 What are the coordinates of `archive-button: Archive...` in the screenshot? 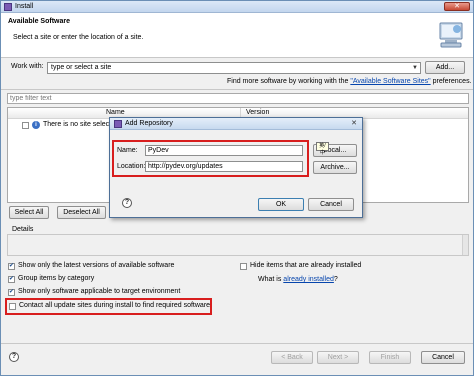 It's located at (335, 167).